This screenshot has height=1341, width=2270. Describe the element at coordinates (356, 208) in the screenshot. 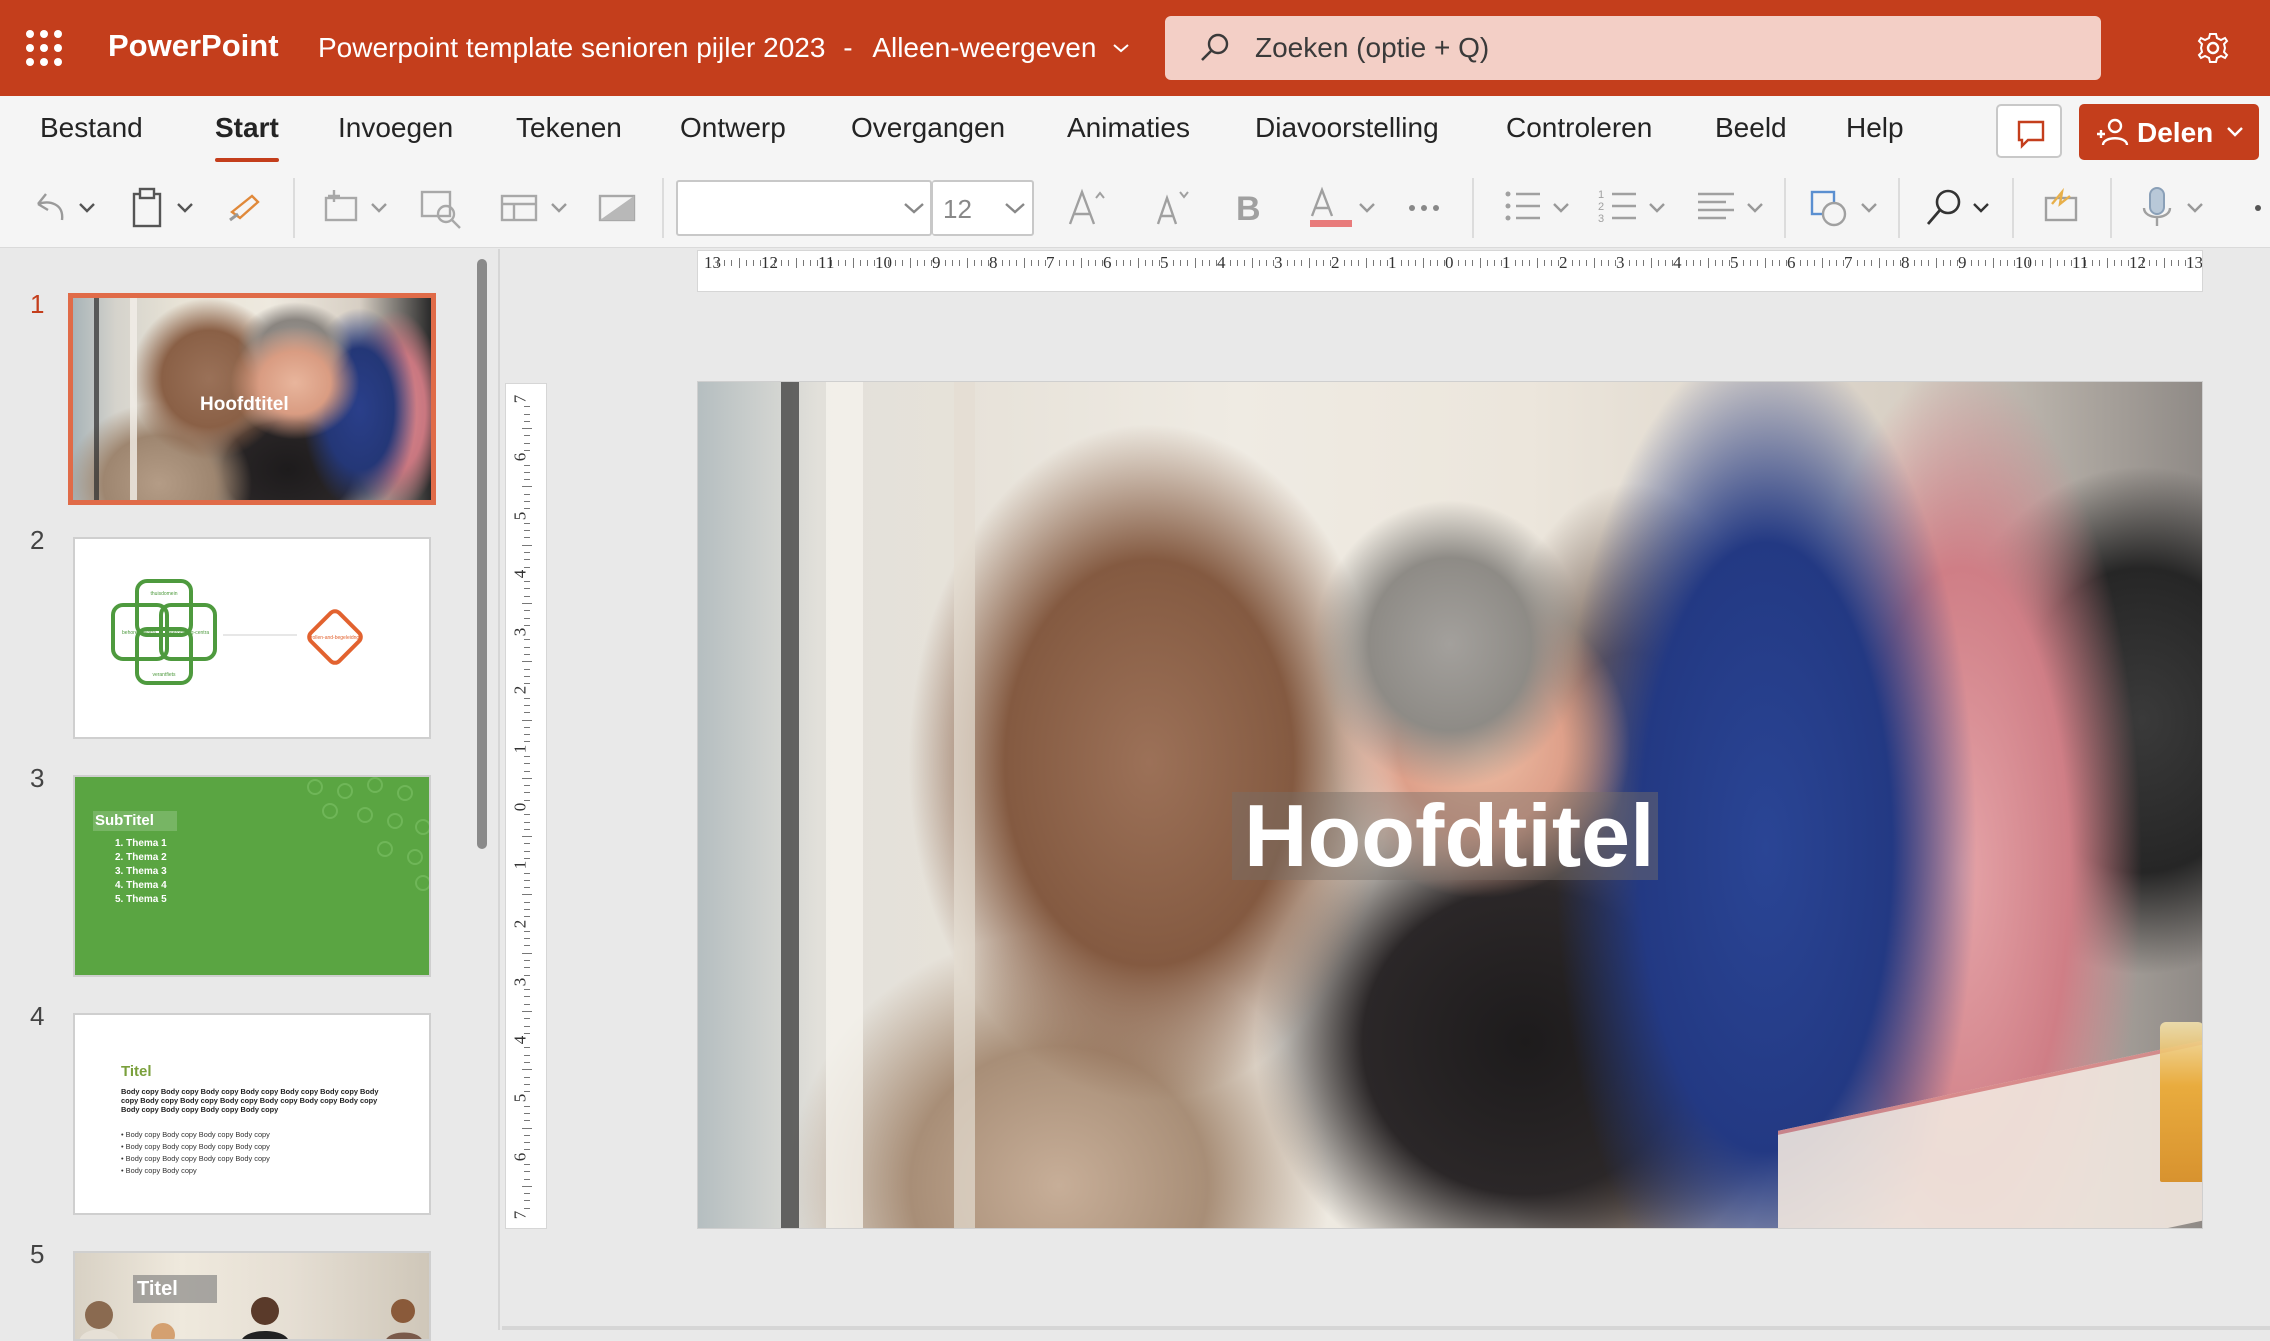

I see `new-slide-button` at that location.